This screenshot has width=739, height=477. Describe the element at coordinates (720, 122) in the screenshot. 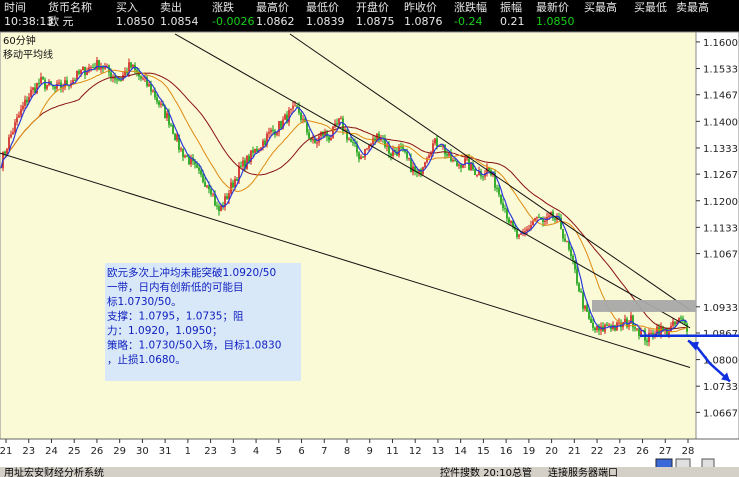

I see `y-tick-label-3: 1.1400` at that location.